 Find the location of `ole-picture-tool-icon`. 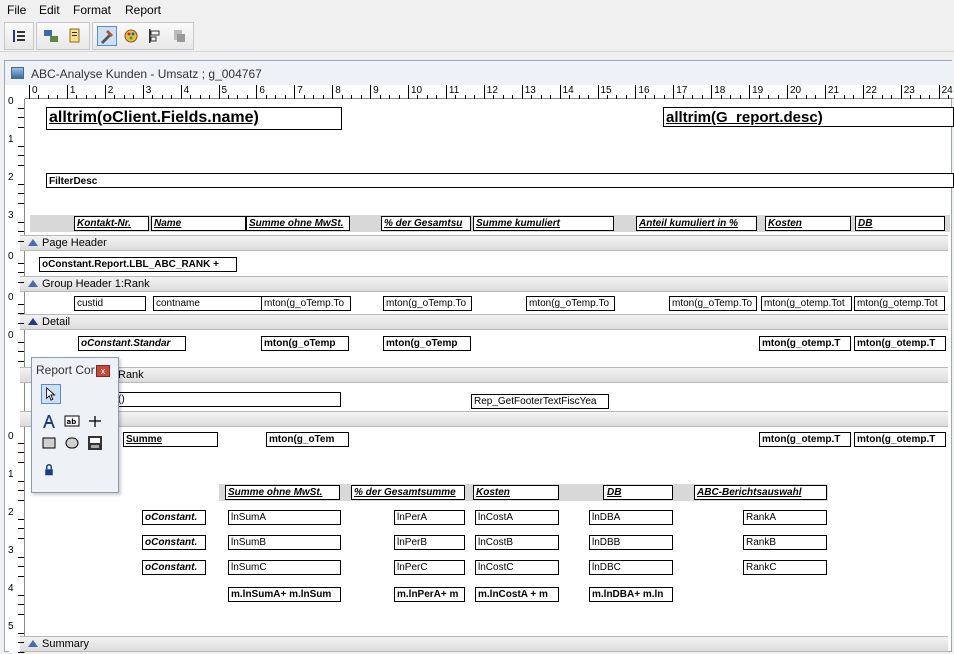

ole-picture-tool-icon is located at coordinates (95, 443).